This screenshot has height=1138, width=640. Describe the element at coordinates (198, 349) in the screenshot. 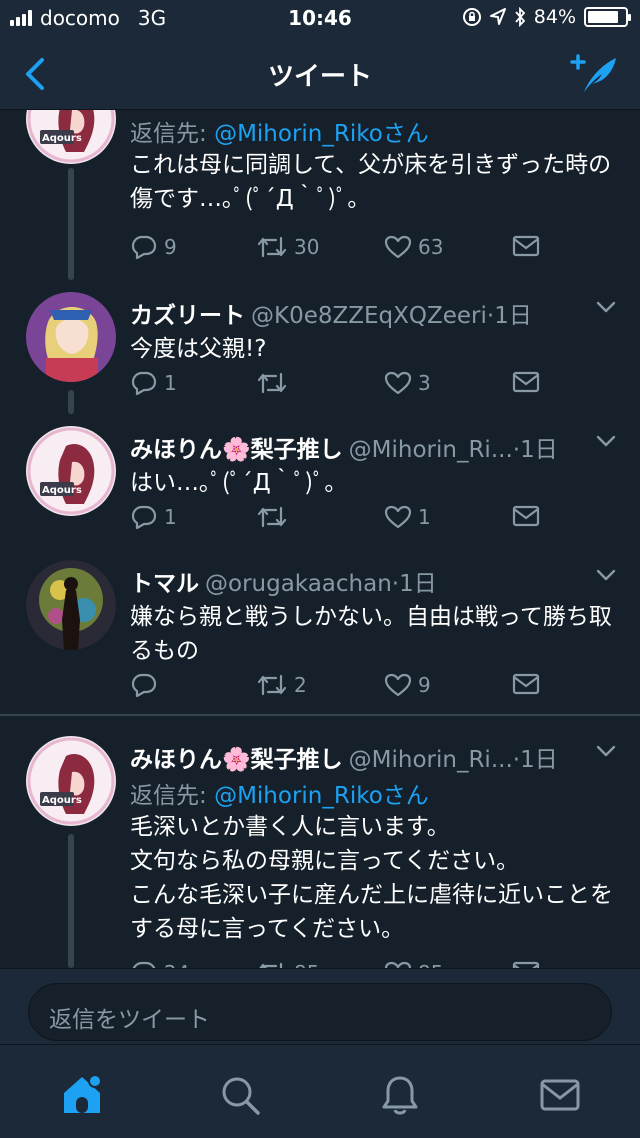

I see `tweet-text: 今度は父親!?` at that location.